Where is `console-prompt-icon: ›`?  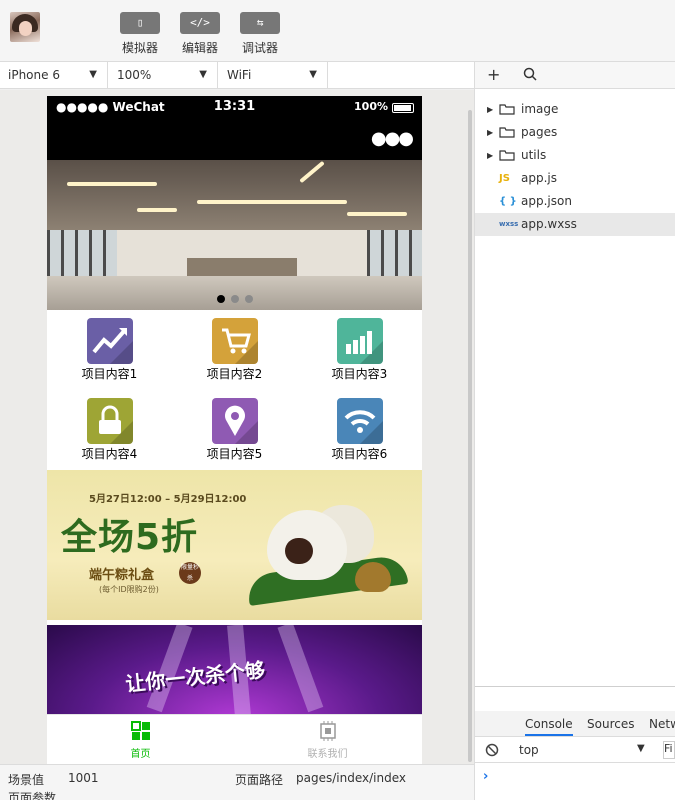 console-prompt-icon: › is located at coordinates (485, 776).